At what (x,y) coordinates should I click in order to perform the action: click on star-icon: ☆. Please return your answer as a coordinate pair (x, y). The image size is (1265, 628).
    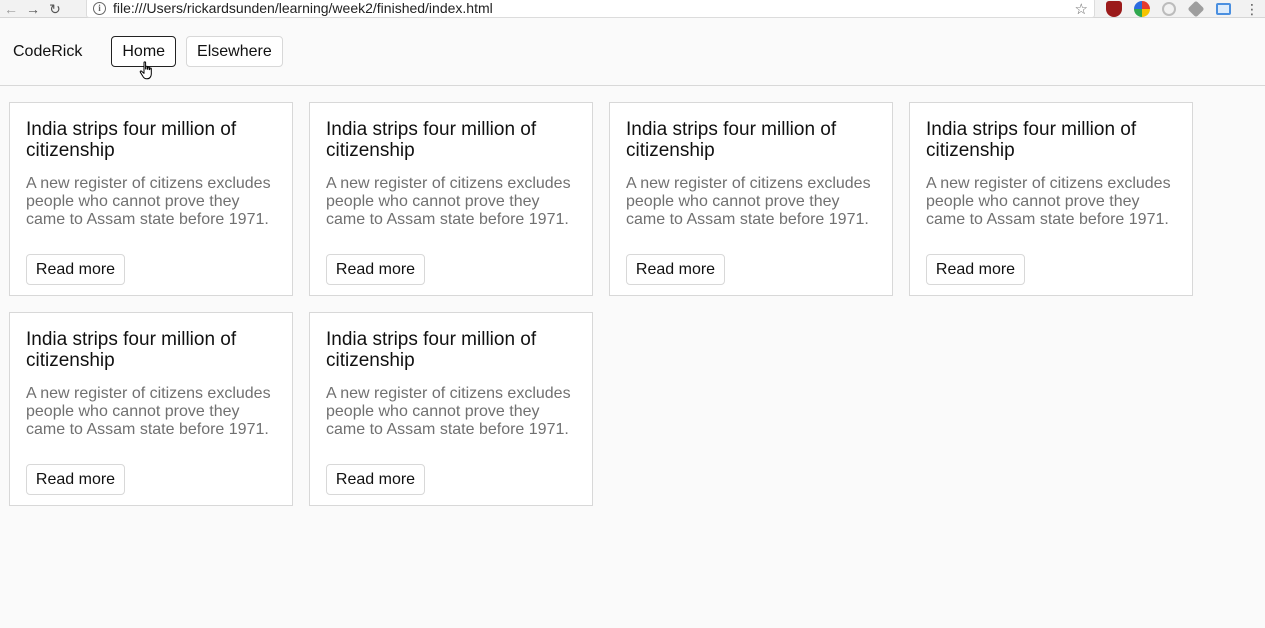
    Looking at the image, I should click on (1081, 9).